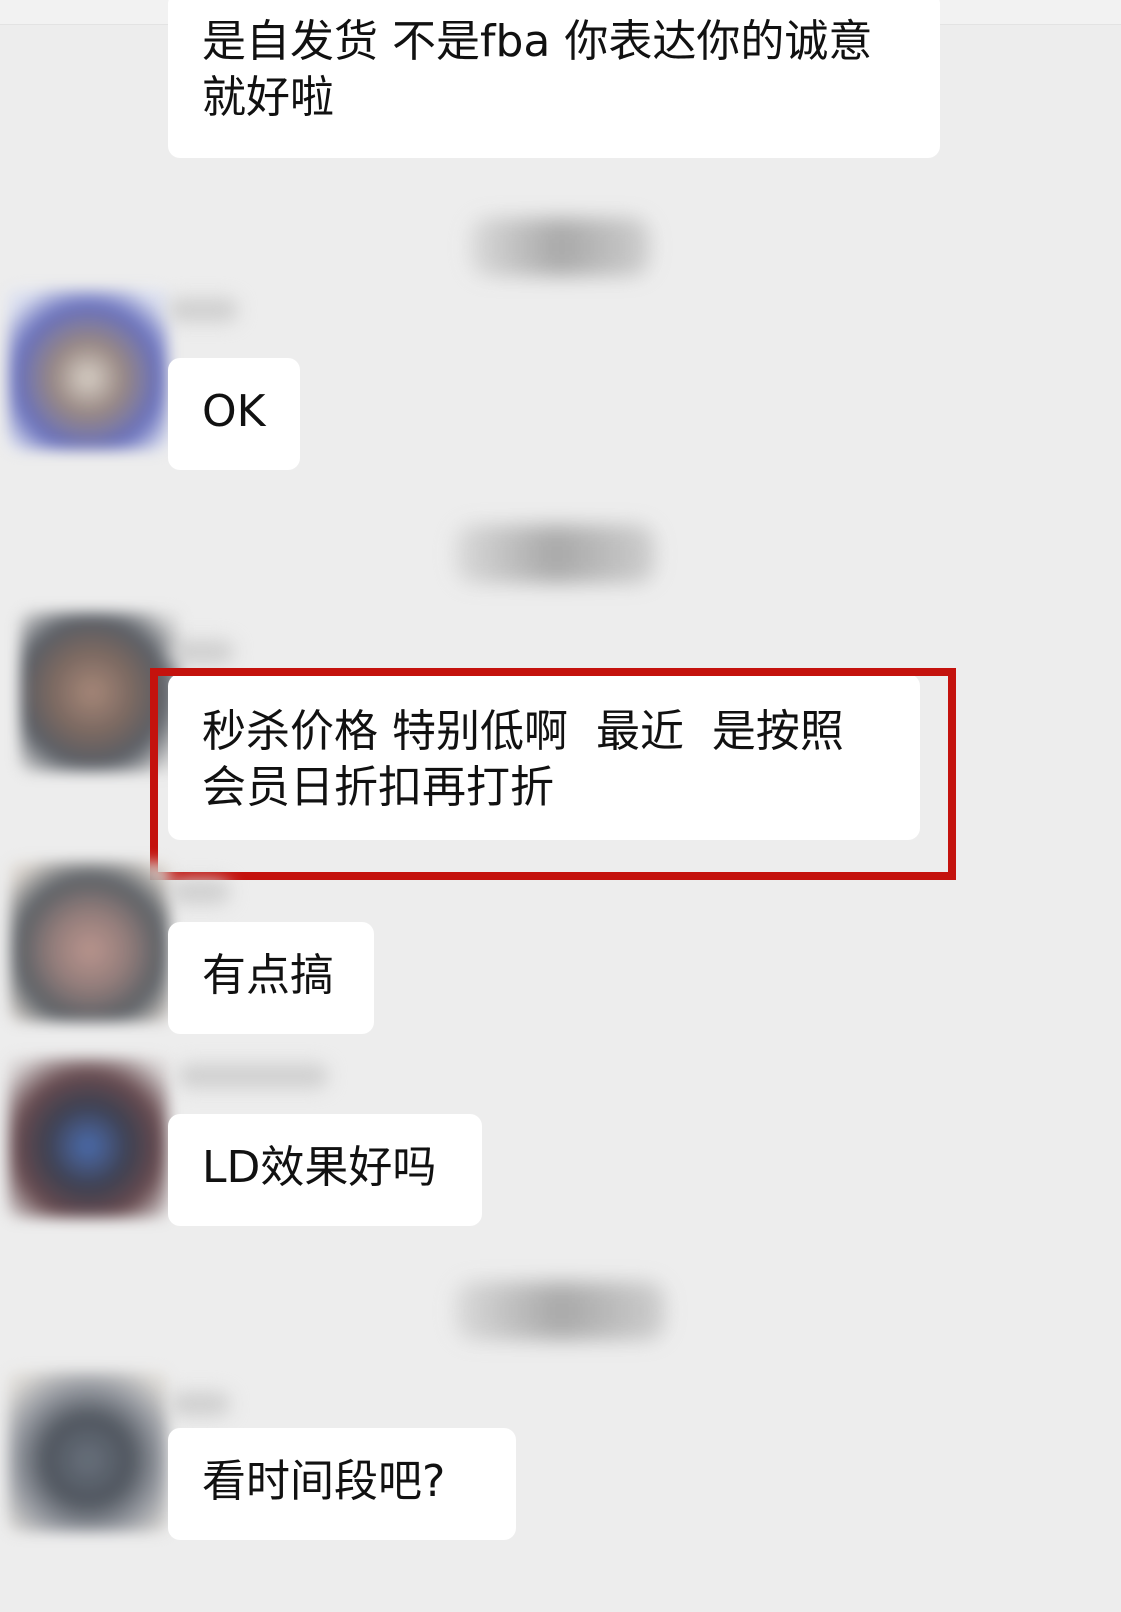 The width and height of the screenshot is (1121, 1612). I want to click on message-bubble-highlighted: 秒杀价格 特别低啊 最近 是按照 会员日折扣再打折, so click(544, 757).